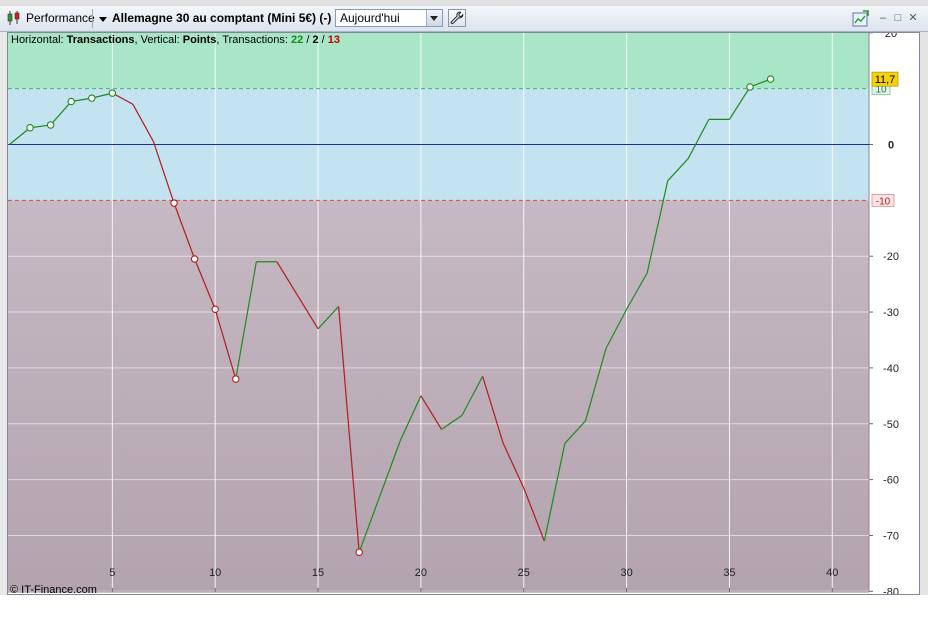  What do you see at coordinates (891, 425) in the screenshot?
I see `y-tick-label: -50` at bounding box center [891, 425].